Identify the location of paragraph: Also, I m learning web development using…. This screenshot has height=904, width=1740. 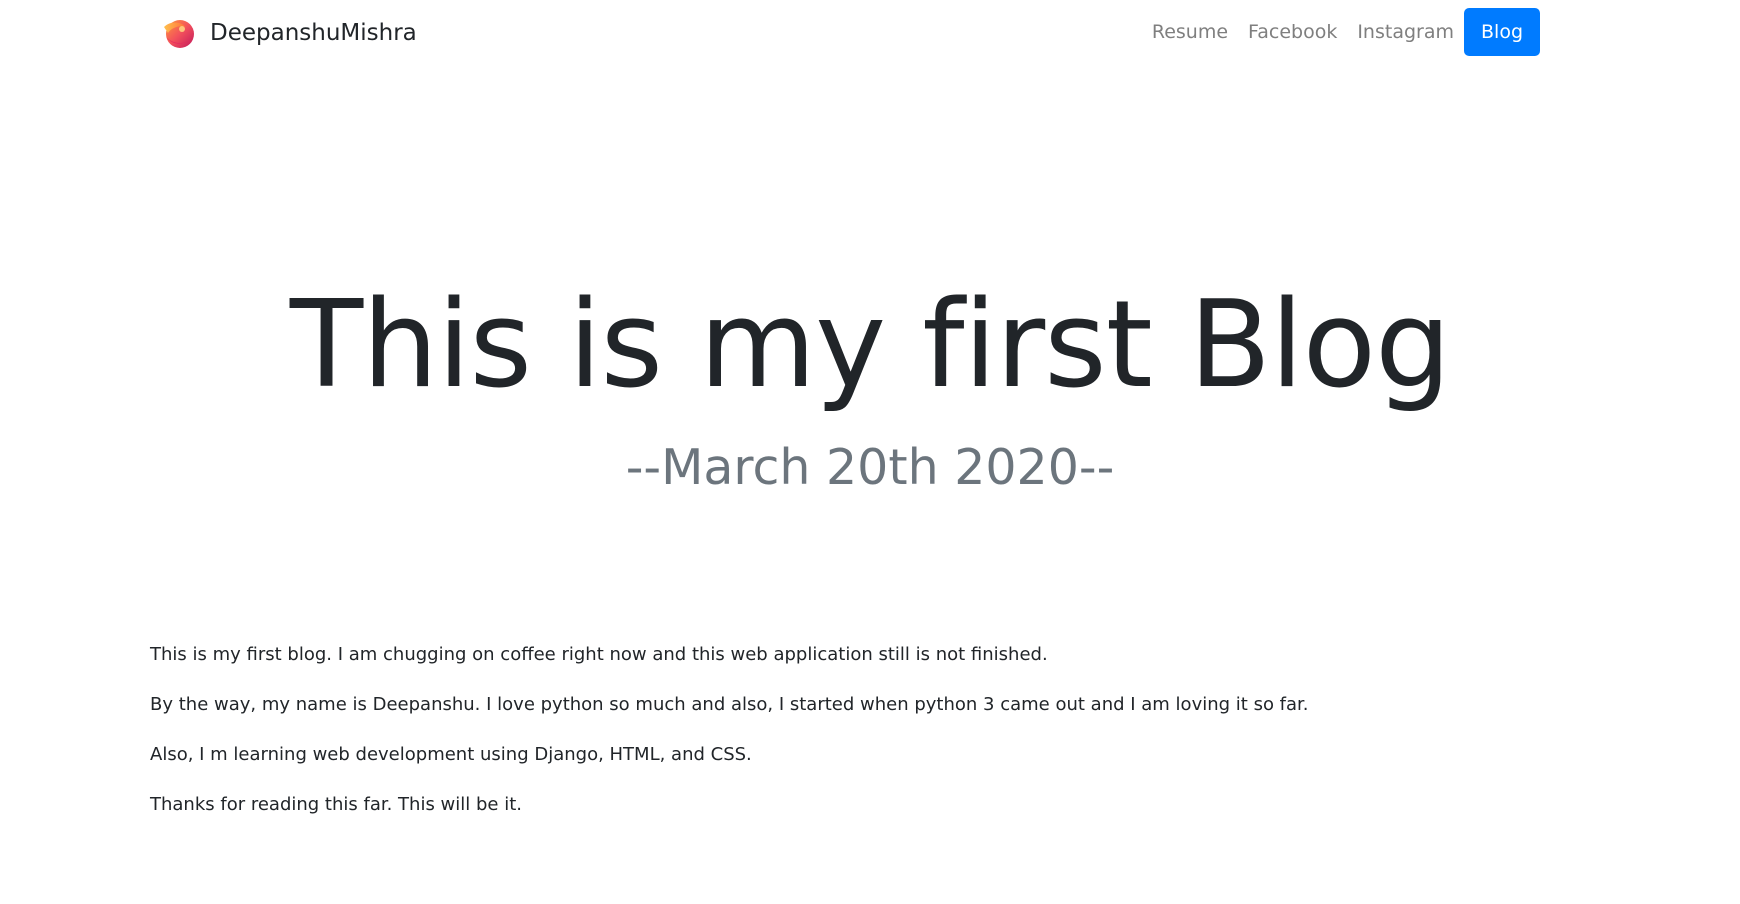
(451, 754).